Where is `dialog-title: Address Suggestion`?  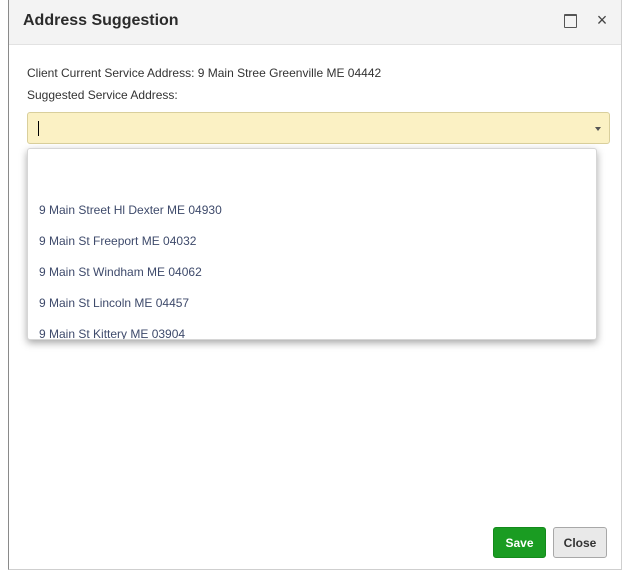 dialog-title: Address Suggestion is located at coordinates (101, 20).